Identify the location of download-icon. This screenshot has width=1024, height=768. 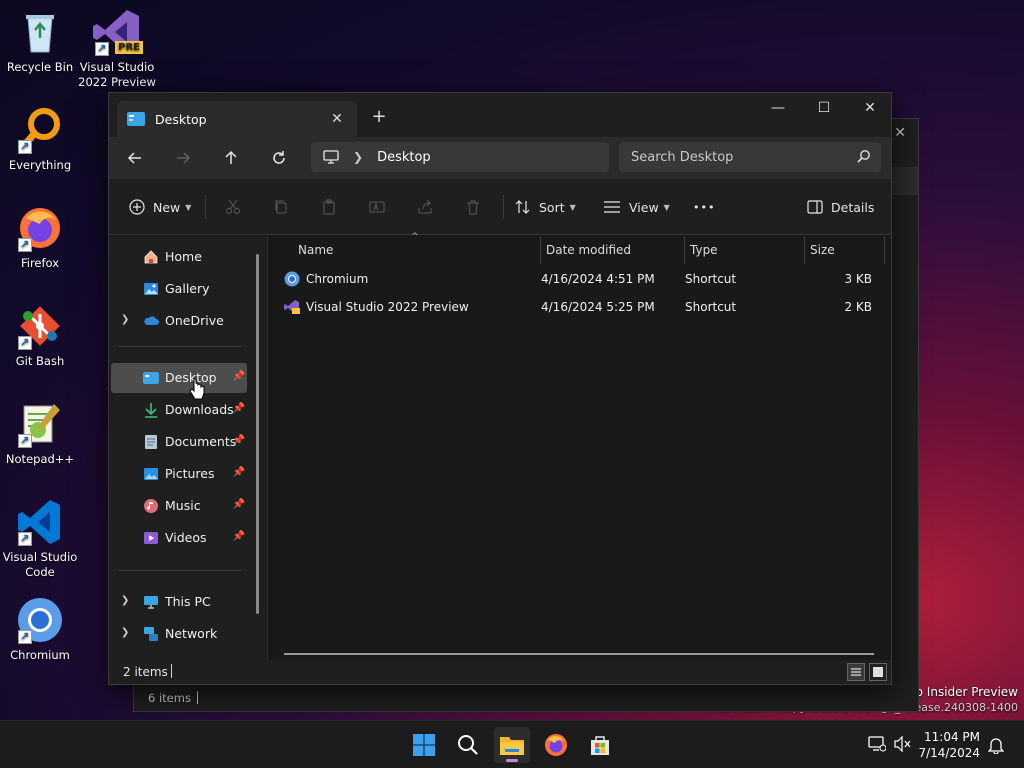
(151, 410).